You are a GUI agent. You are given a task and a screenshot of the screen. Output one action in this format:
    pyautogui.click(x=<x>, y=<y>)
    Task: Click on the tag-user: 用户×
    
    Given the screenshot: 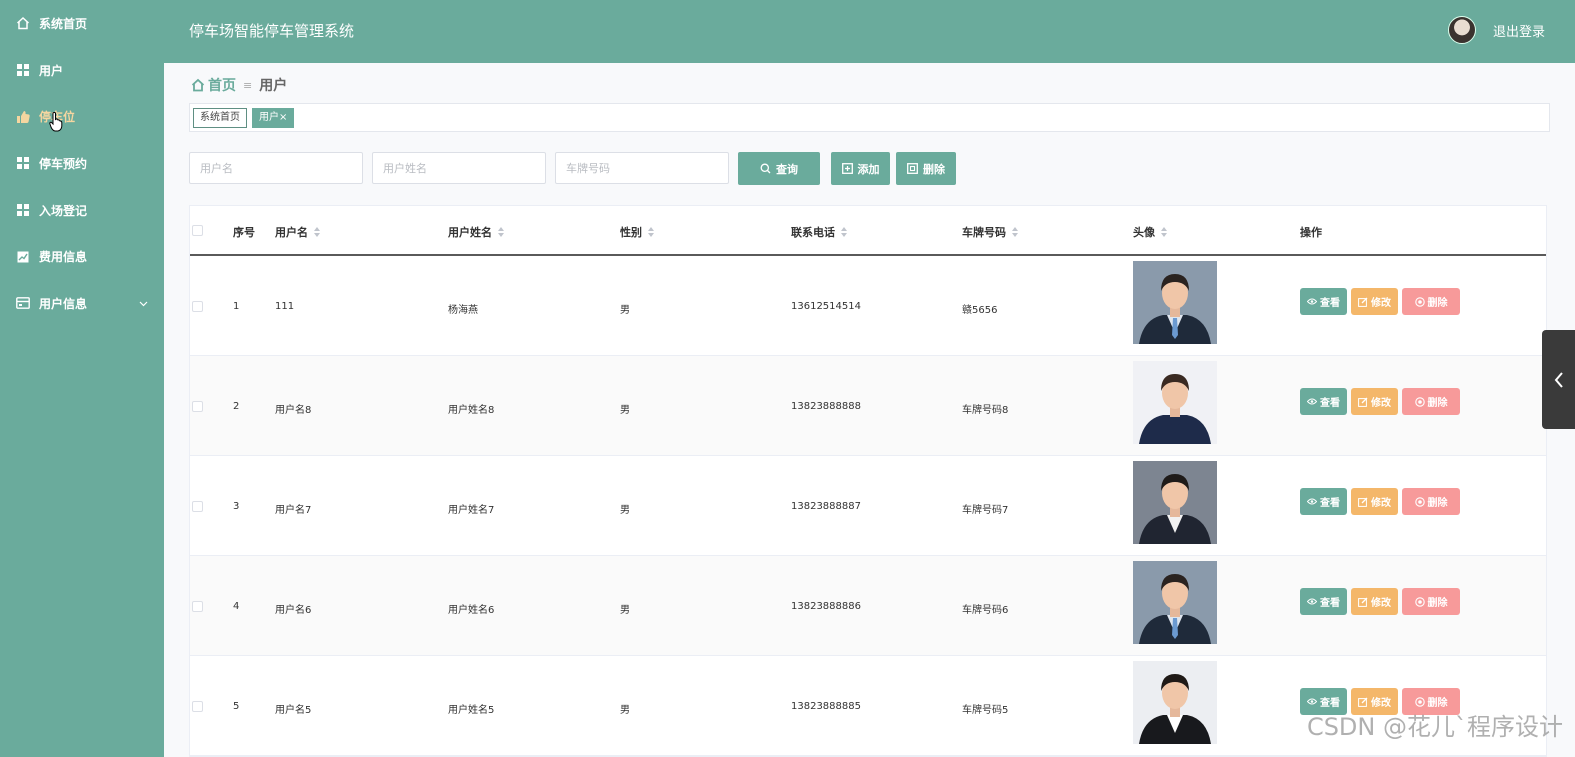 What is the action you would take?
    pyautogui.click(x=273, y=118)
    